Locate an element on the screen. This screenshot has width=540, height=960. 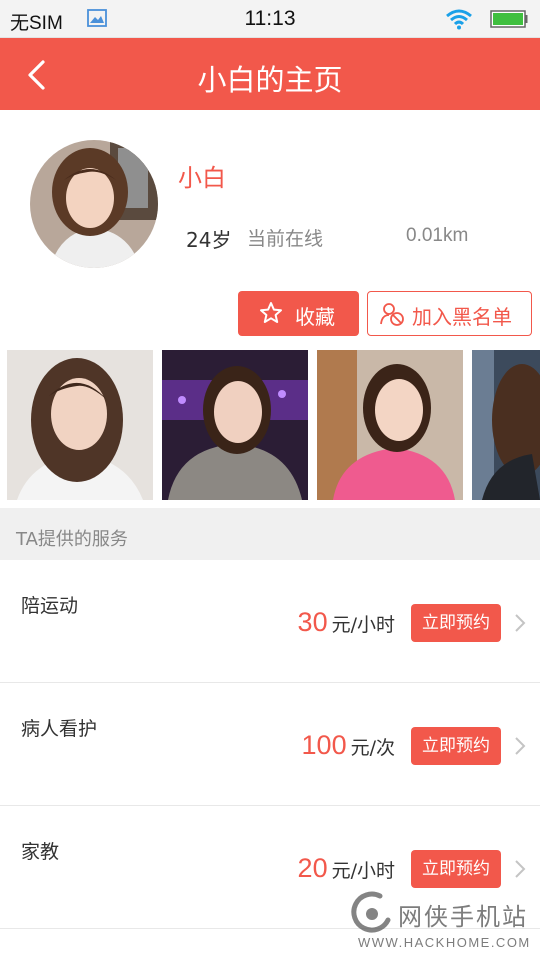
watermark-name: 网侠手机站 is located at coordinates (463, 917).